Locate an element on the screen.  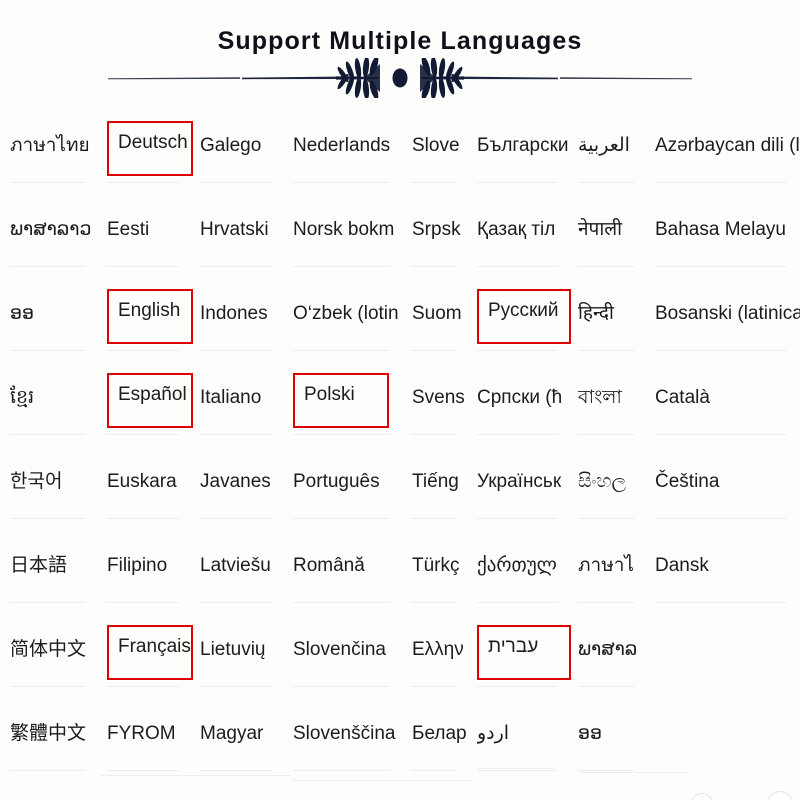
language-label: Lietuvių is located at coordinates (233, 649).